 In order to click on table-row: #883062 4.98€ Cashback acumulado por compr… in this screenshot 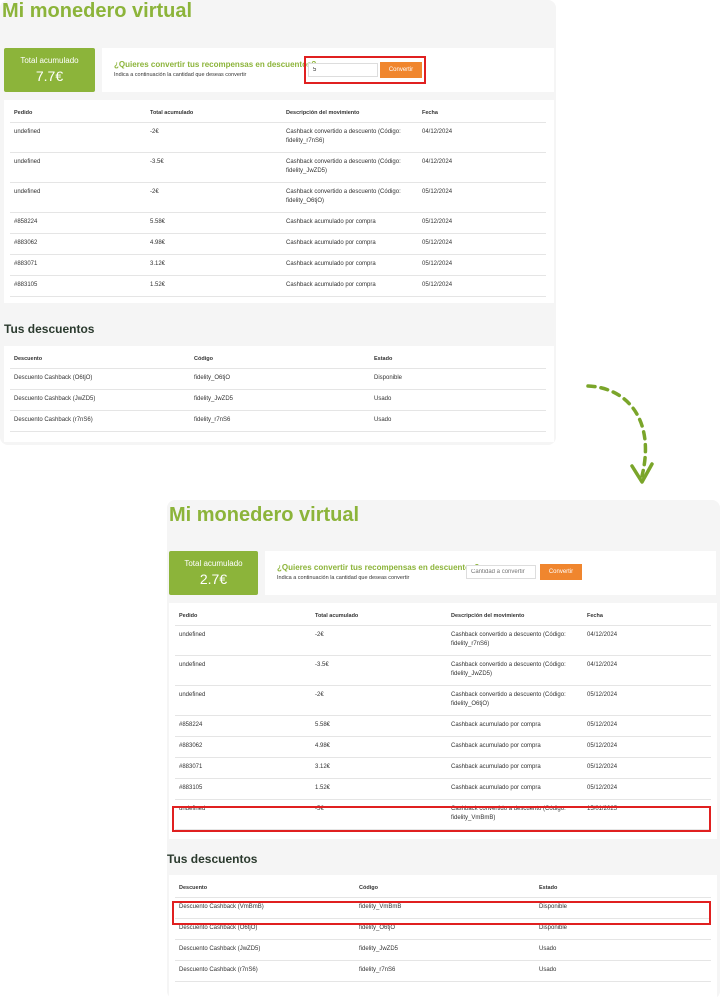, I will do `click(278, 244)`.